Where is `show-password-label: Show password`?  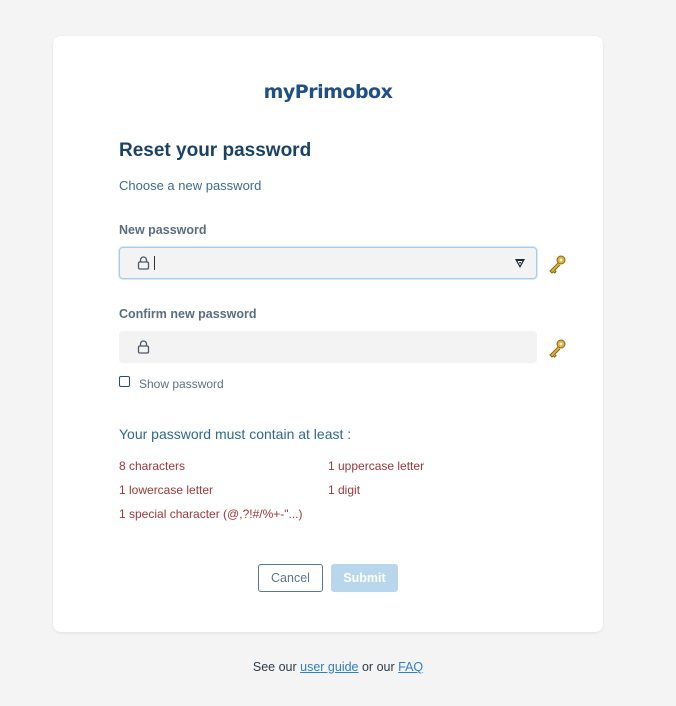 show-password-label: Show password is located at coordinates (181, 384).